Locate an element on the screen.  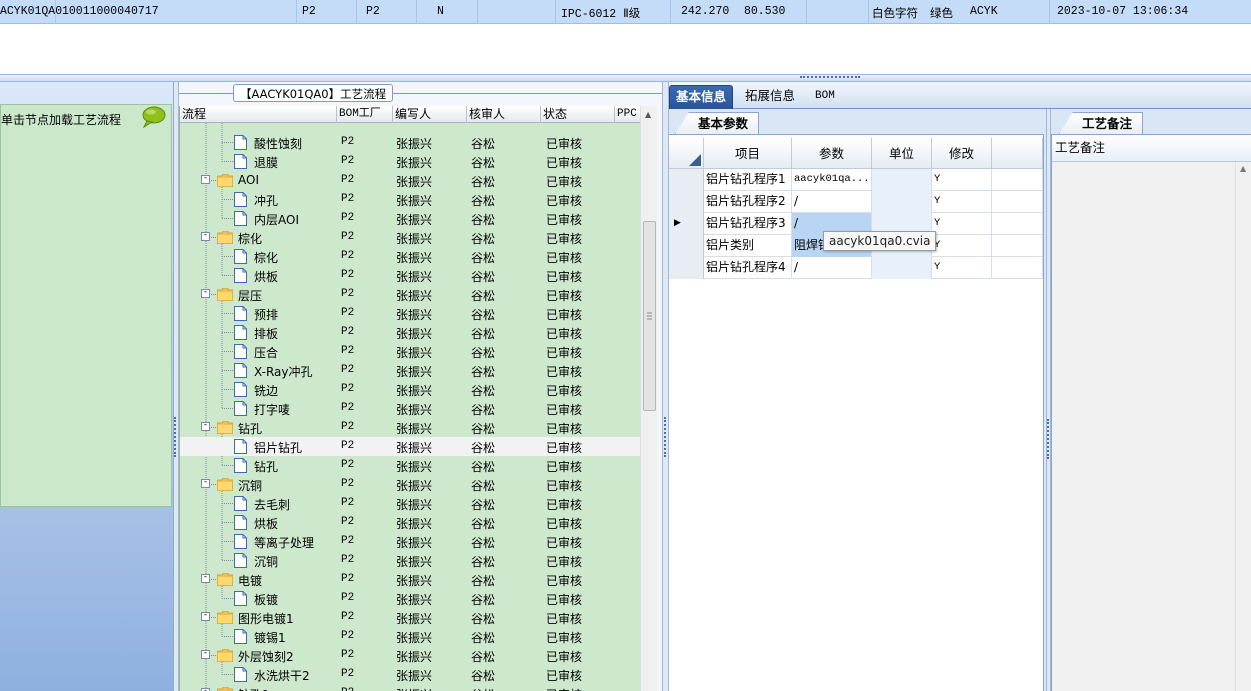
param-cell-item: 铝片钻孔程序1 is located at coordinates (748, 180).